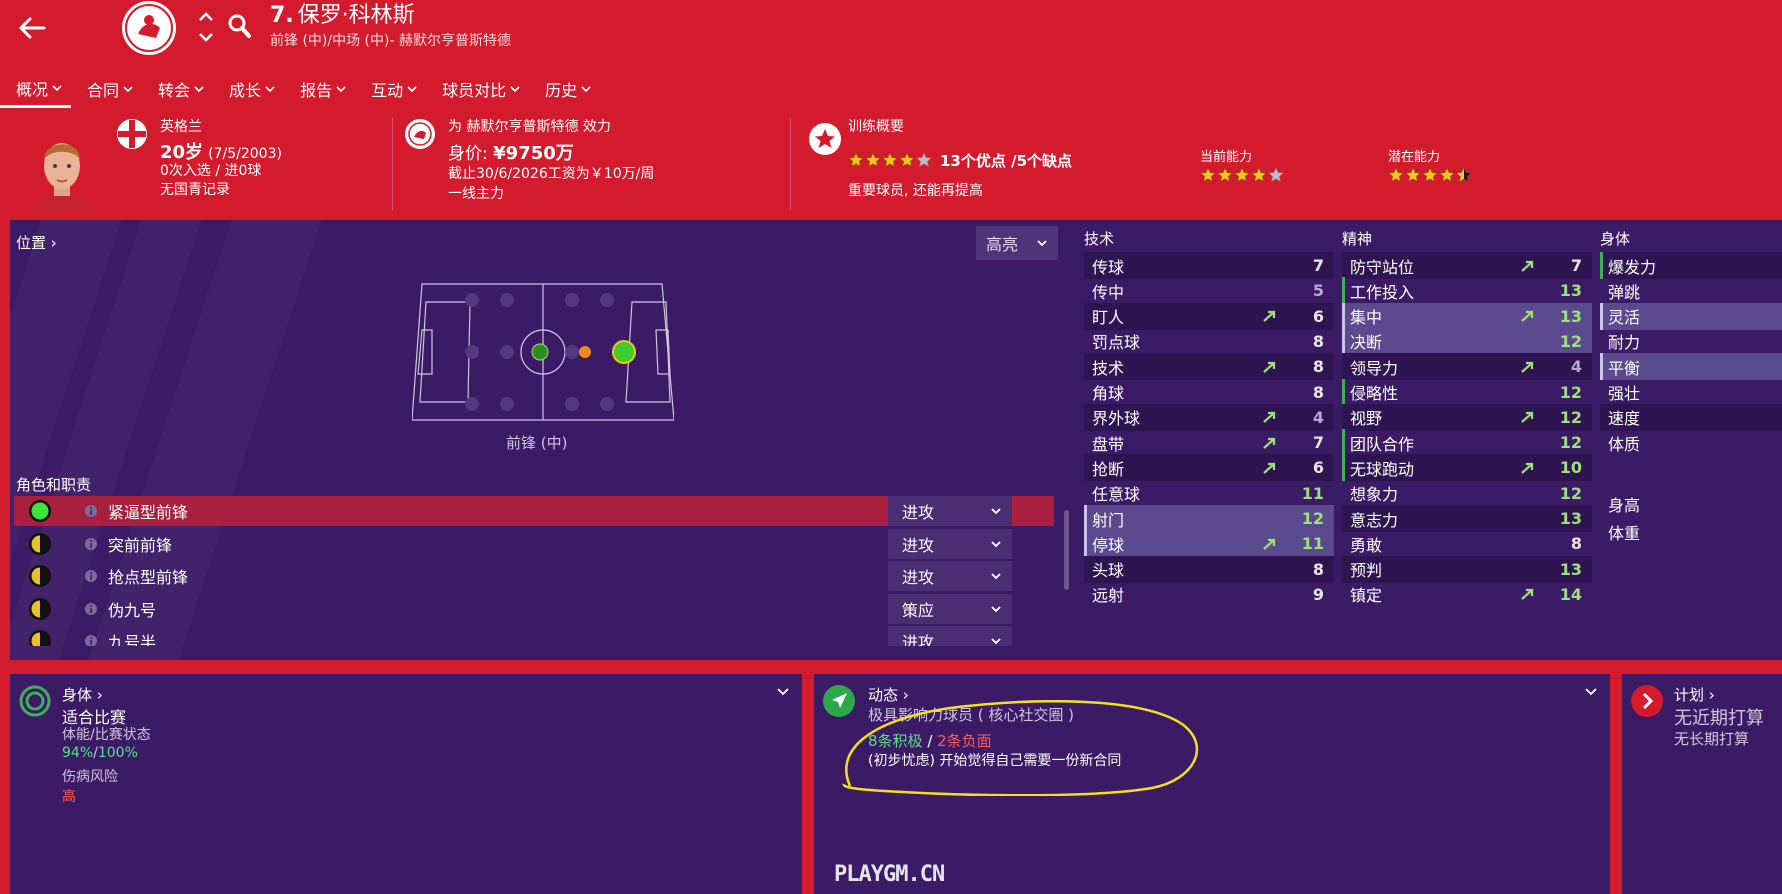  Describe the element at coordinates (1366, 318) in the screenshot. I see `attribute-name: 集中` at that location.